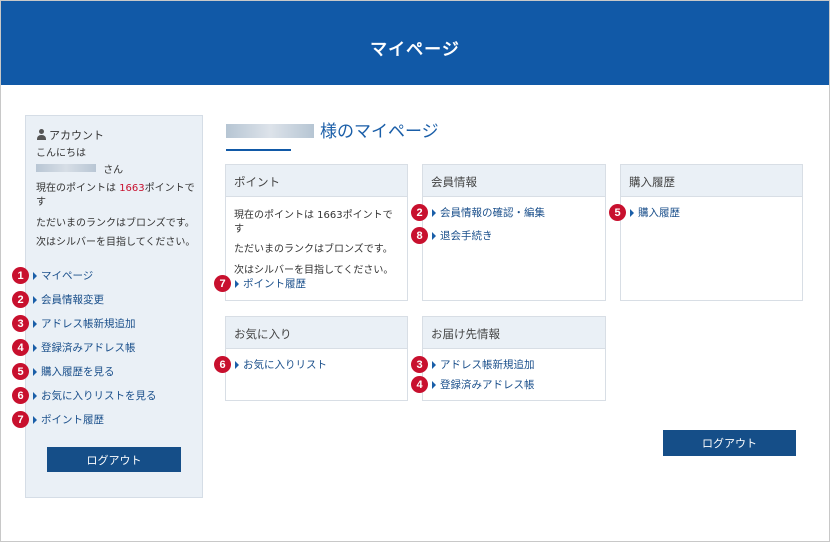 The width and height of the screenshot is (830, 542). What do you see at coordinates (115, 223) in the screenshot?
I see `rank-text: ただいまのランクはブロンズです。` at bounding box center [115, 223].